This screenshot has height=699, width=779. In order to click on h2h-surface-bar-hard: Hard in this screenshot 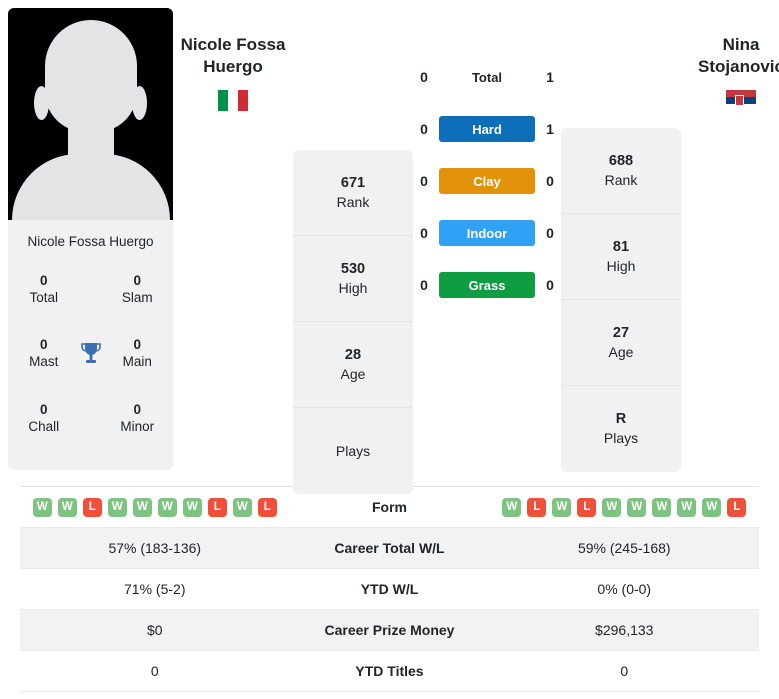, I will do `click(487, 129)`.